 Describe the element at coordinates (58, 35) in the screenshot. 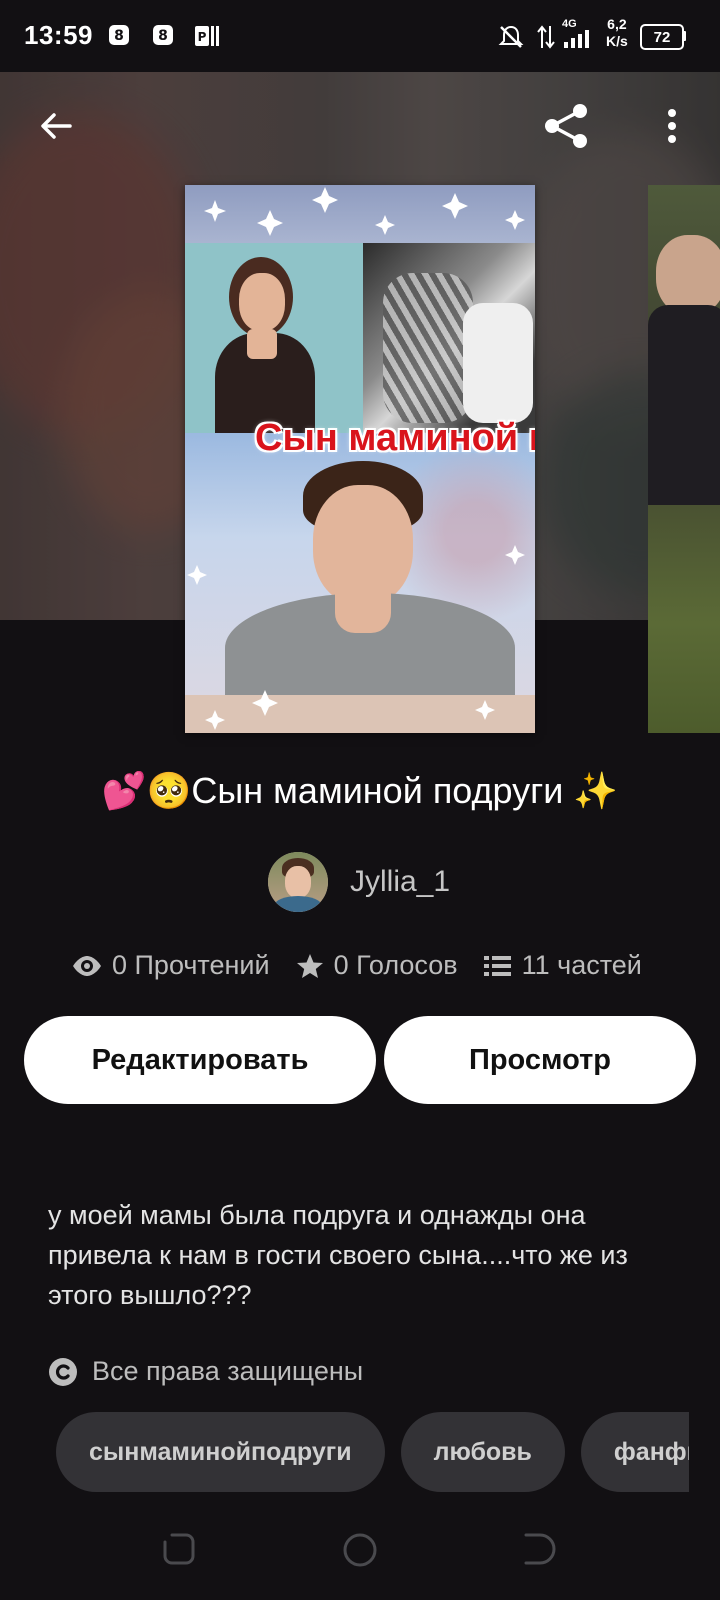

I see `status-time: 13:59` at that location.